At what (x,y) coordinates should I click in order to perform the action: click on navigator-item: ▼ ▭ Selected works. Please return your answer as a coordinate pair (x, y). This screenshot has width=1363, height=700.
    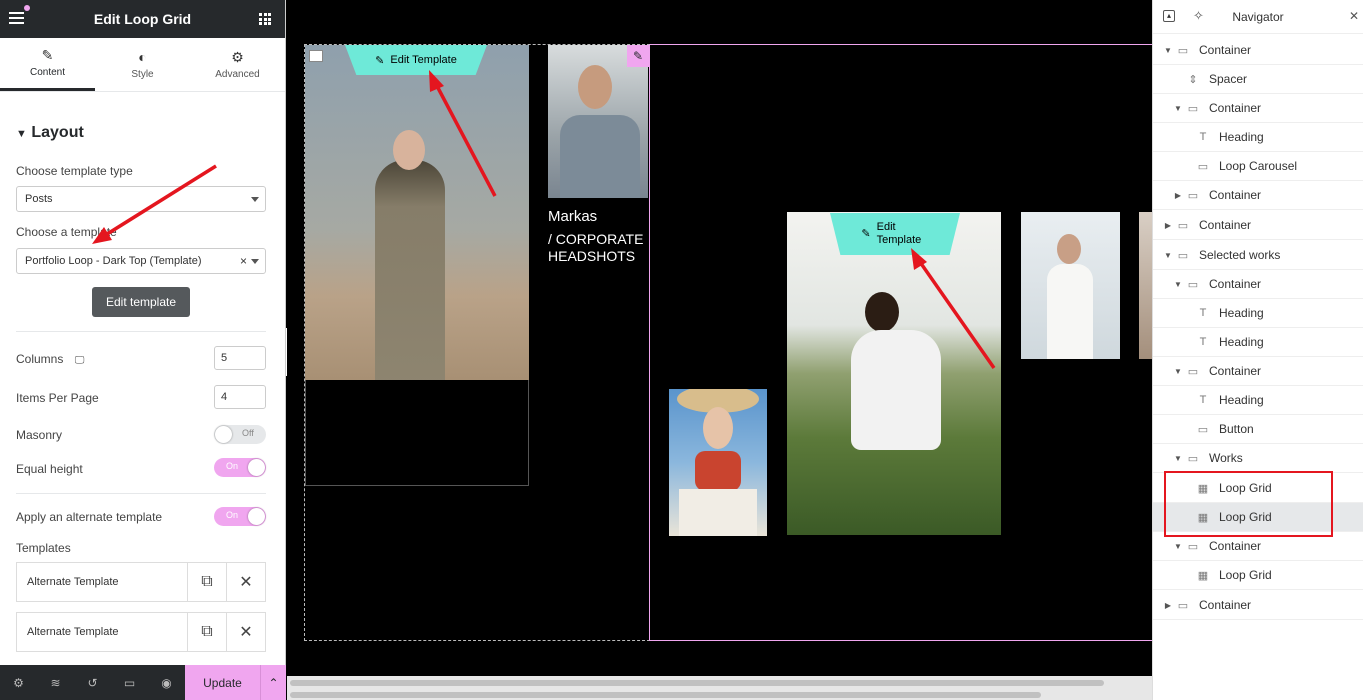
    Looking at the image, I should click on (1258, 255).